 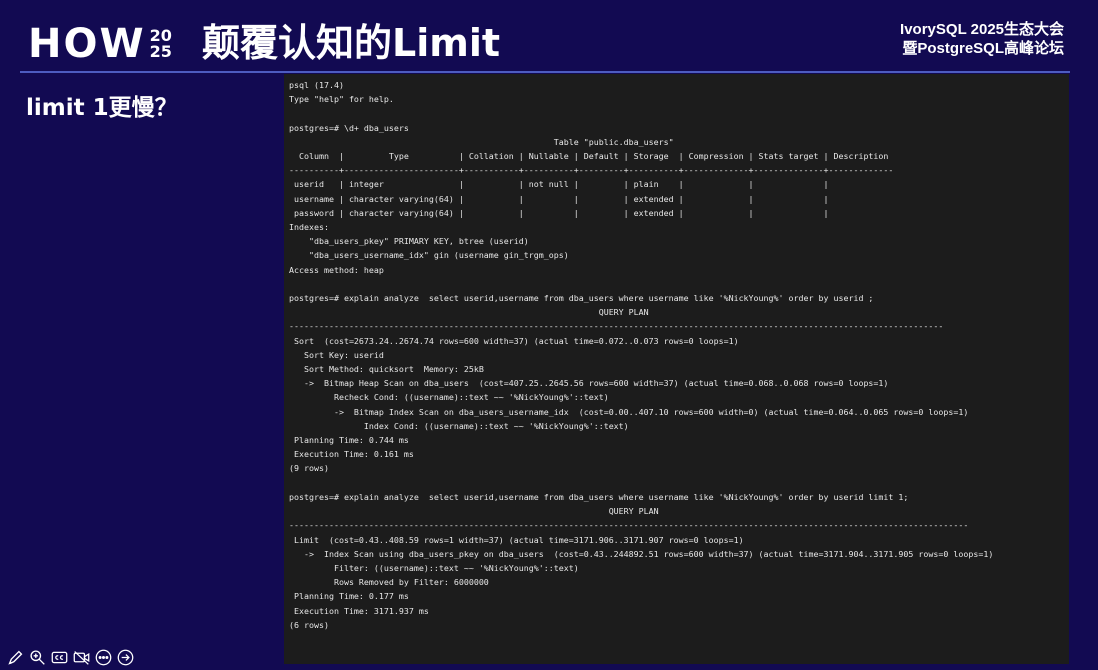 I want to click on zoom-icon, so click(x=37, y=657).